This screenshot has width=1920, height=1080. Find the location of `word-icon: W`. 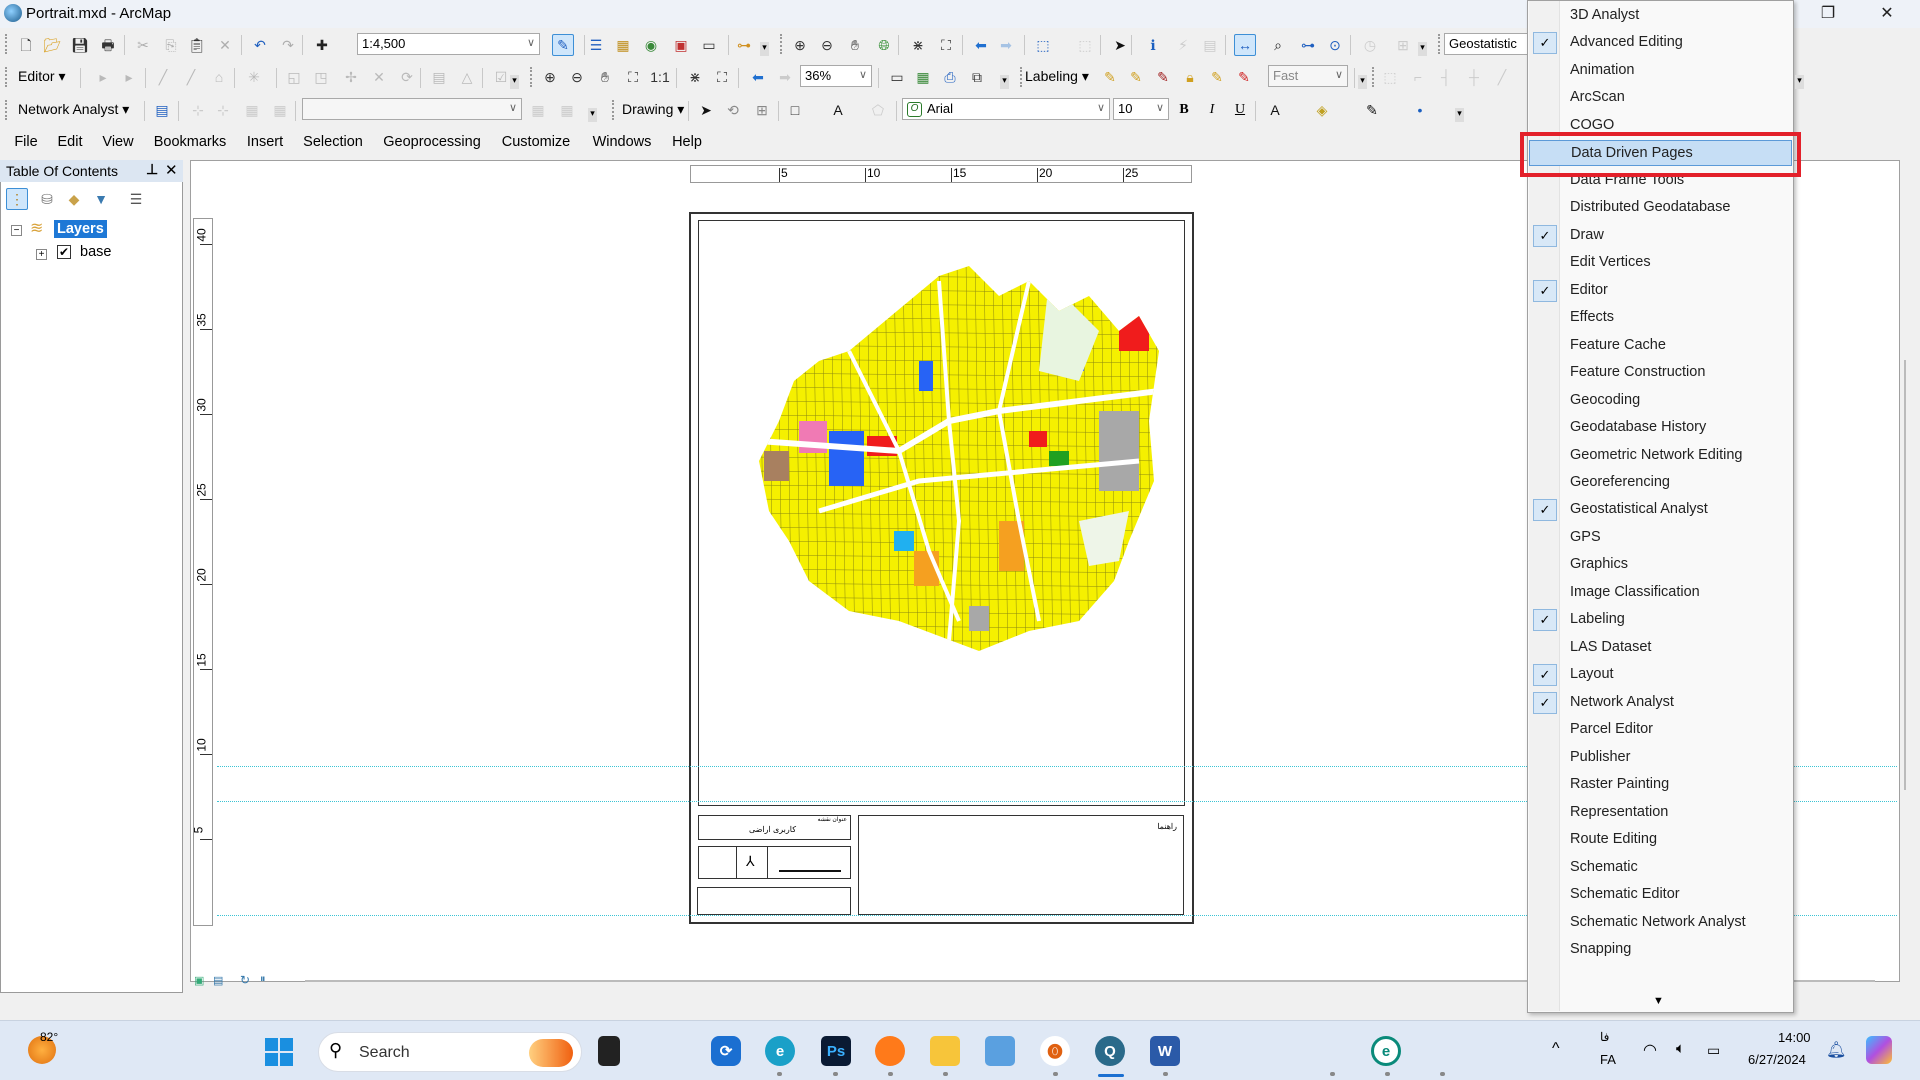

word-icon: W is located at coordinates (1165, 1051).